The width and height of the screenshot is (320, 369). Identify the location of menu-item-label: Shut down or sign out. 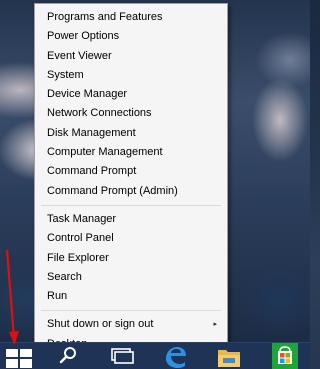
(100, 324).